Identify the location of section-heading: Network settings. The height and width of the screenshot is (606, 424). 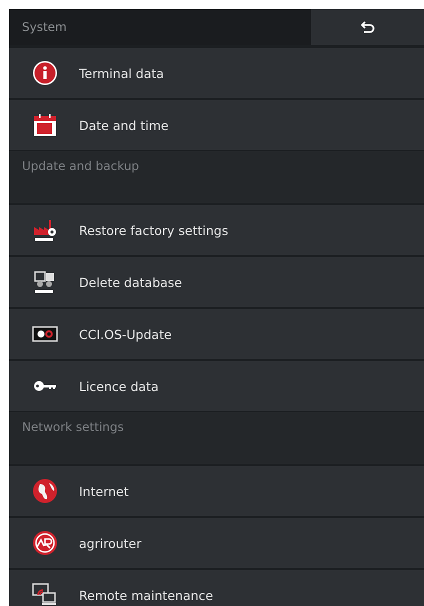
(216, 438).